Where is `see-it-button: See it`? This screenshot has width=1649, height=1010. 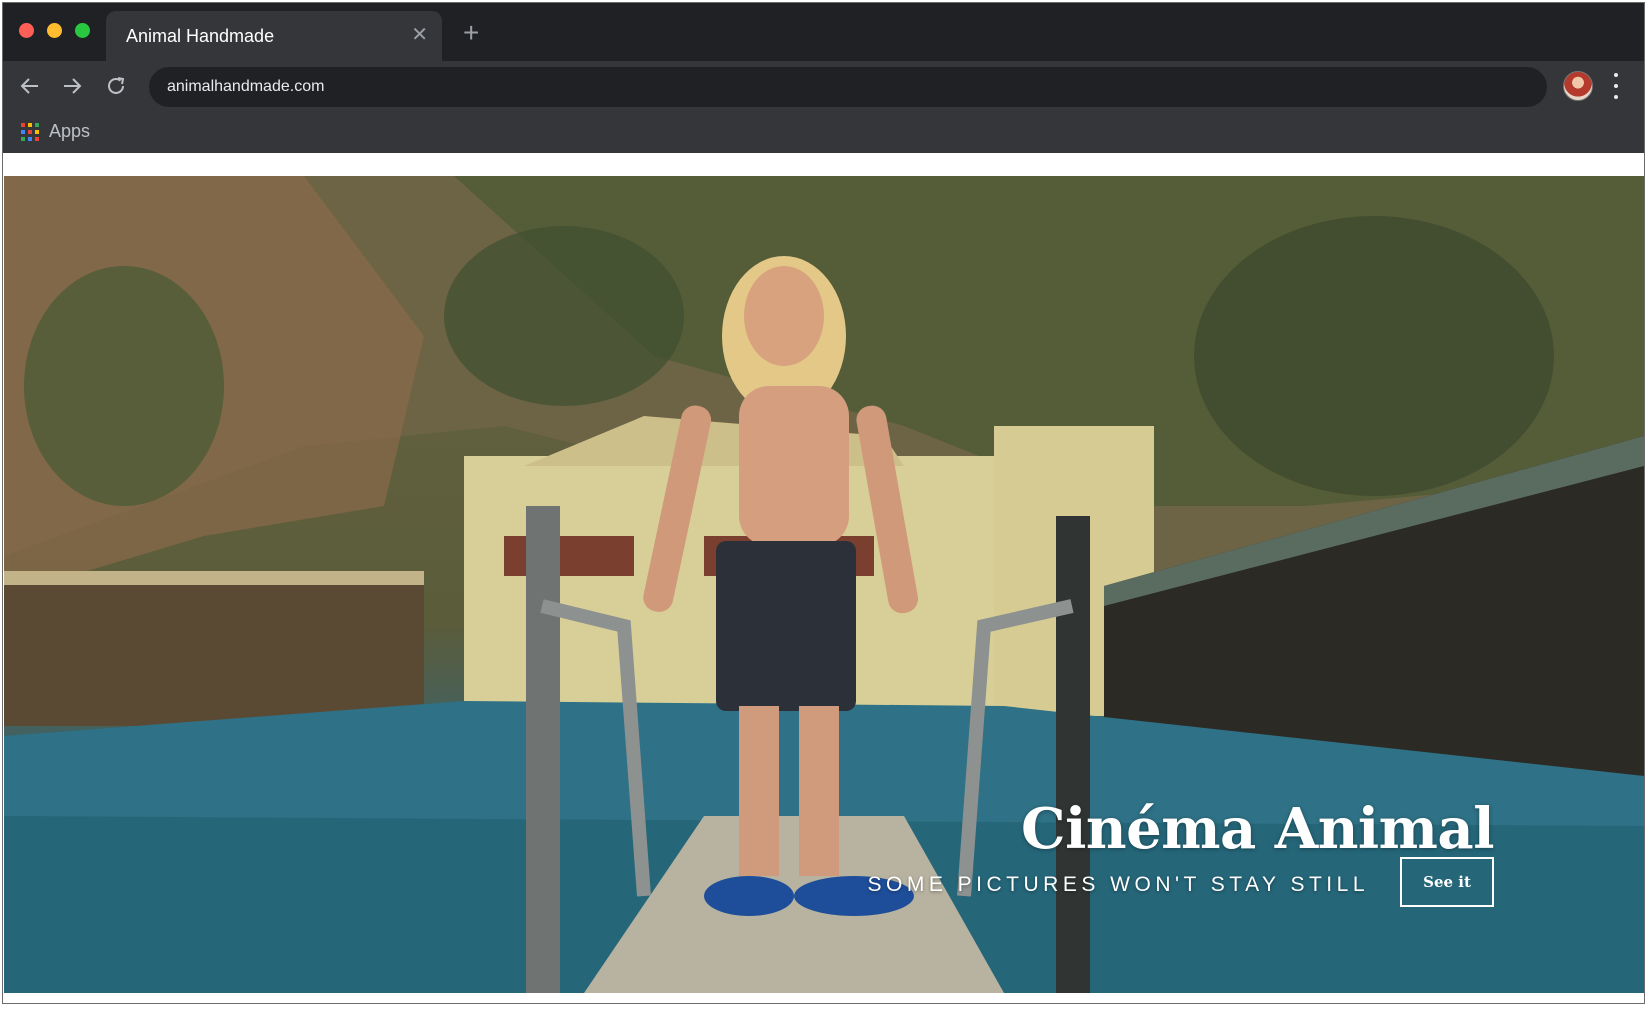
see-it-button: See it is located at coordinates (1447, 882).